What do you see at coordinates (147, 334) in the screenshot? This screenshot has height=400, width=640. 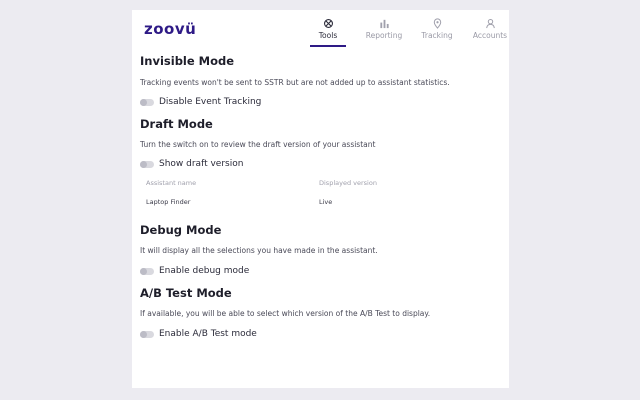 I see `enable-ab-test-mode-switch` at bounding box center [147, 334].